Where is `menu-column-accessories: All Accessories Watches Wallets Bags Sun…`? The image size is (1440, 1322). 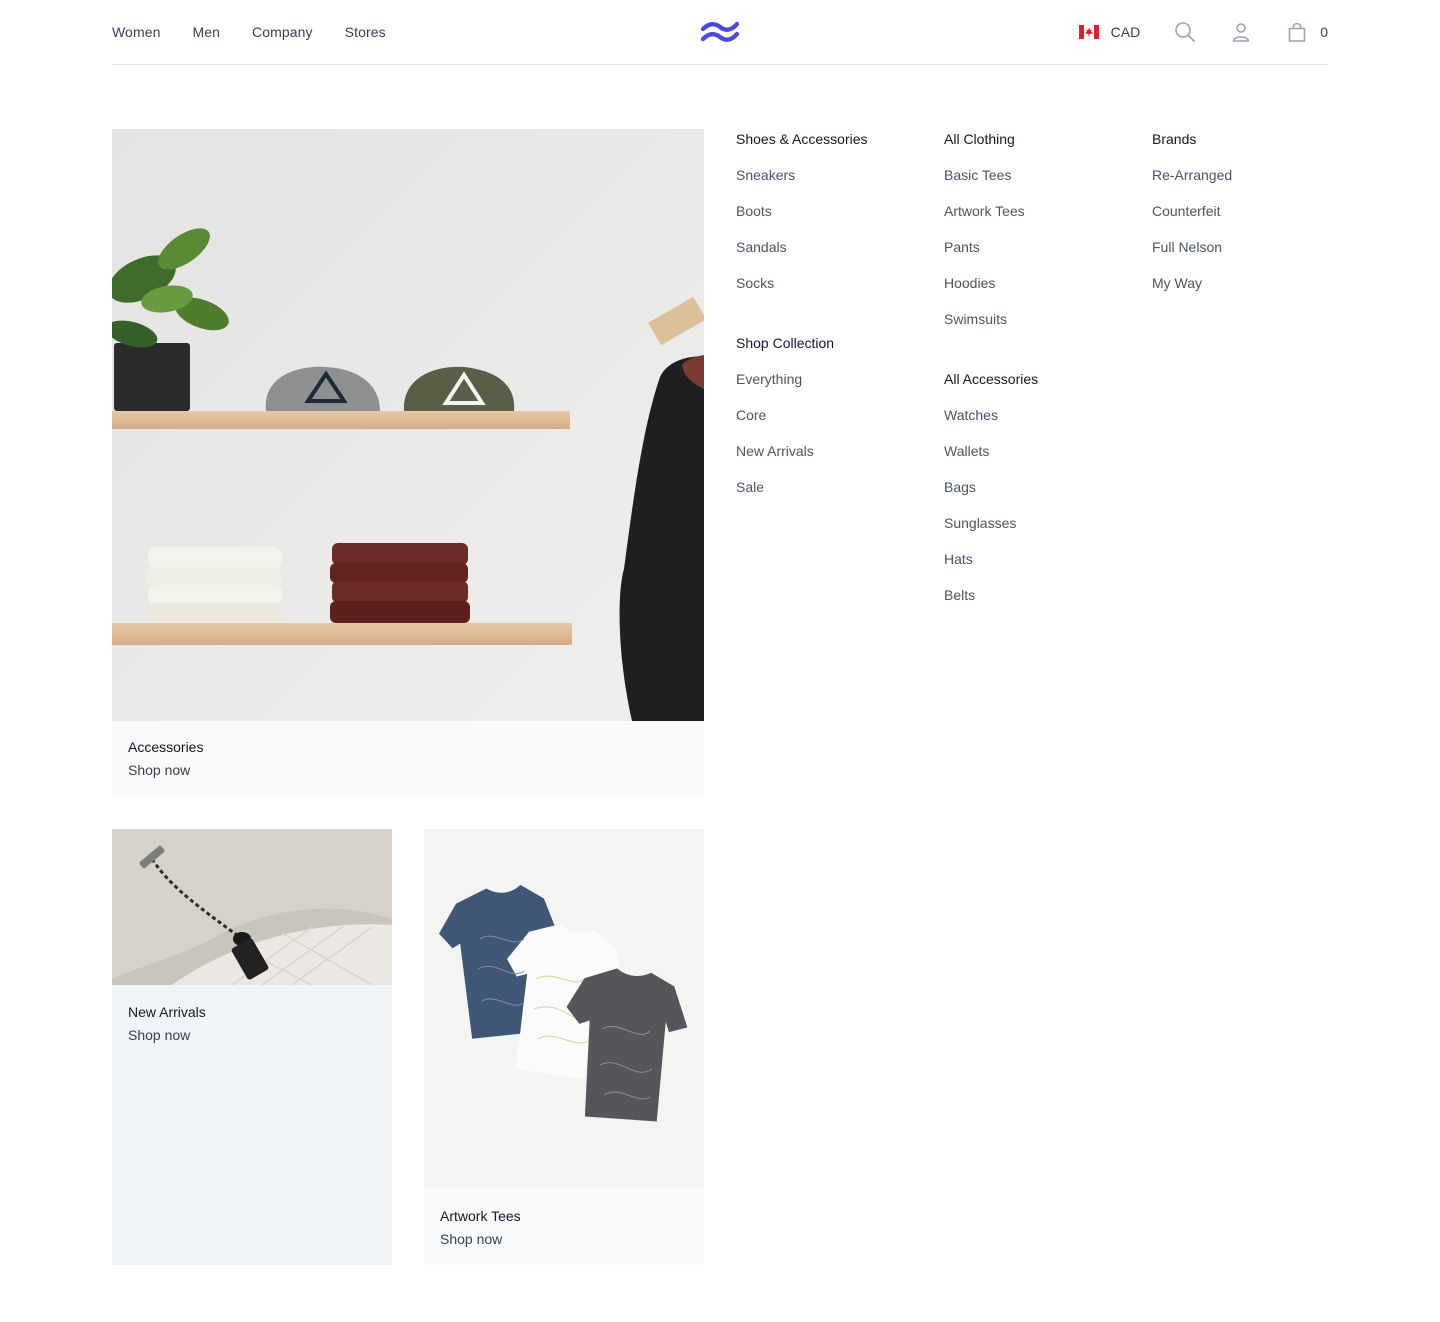 menu-column-accessories: All Accessories Watches Wallets Bags Sun… is located at coordinates (991, 496).